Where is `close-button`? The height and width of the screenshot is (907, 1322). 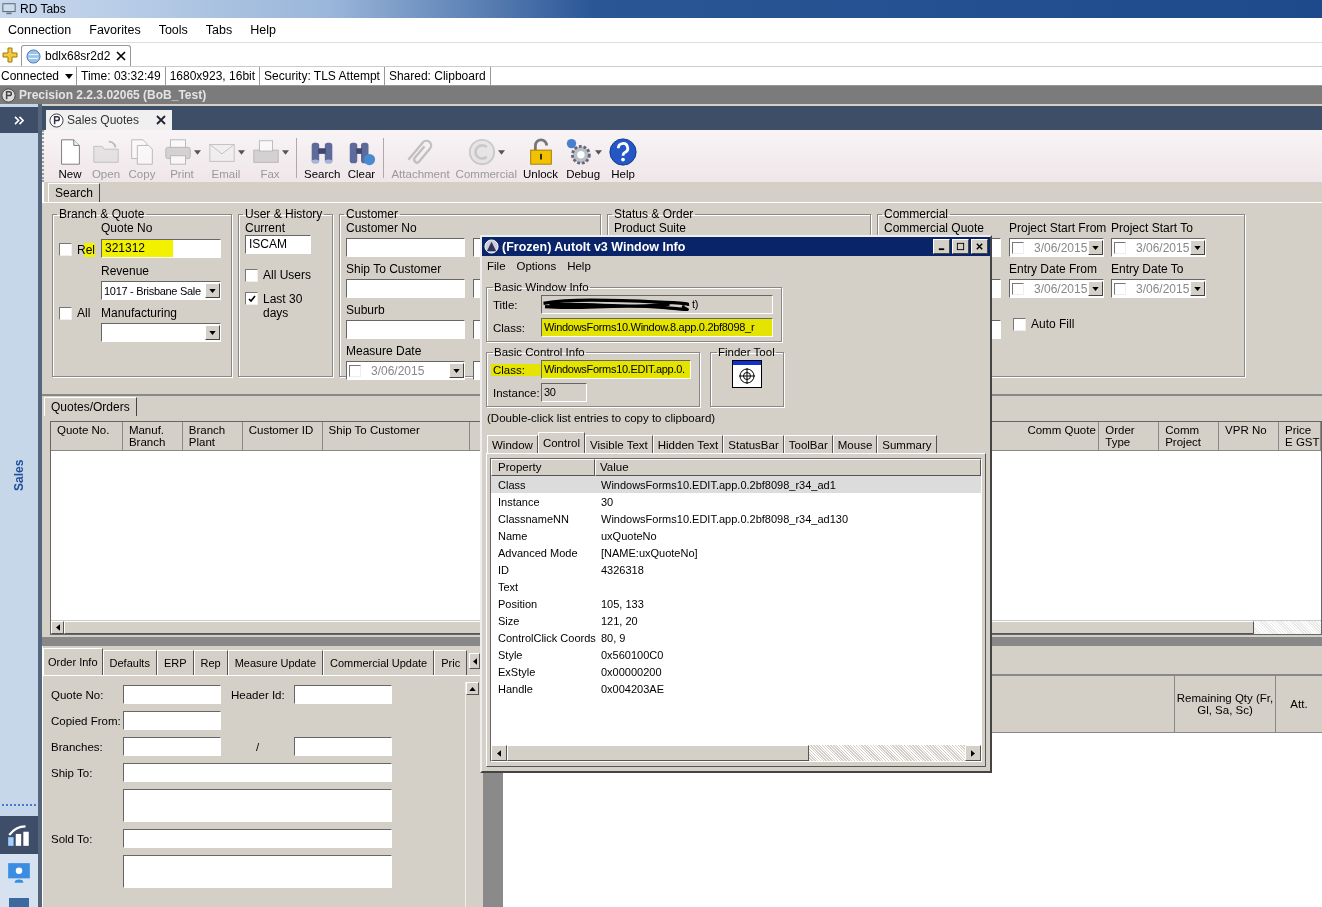
close-button is located at coordinates (979, 246).